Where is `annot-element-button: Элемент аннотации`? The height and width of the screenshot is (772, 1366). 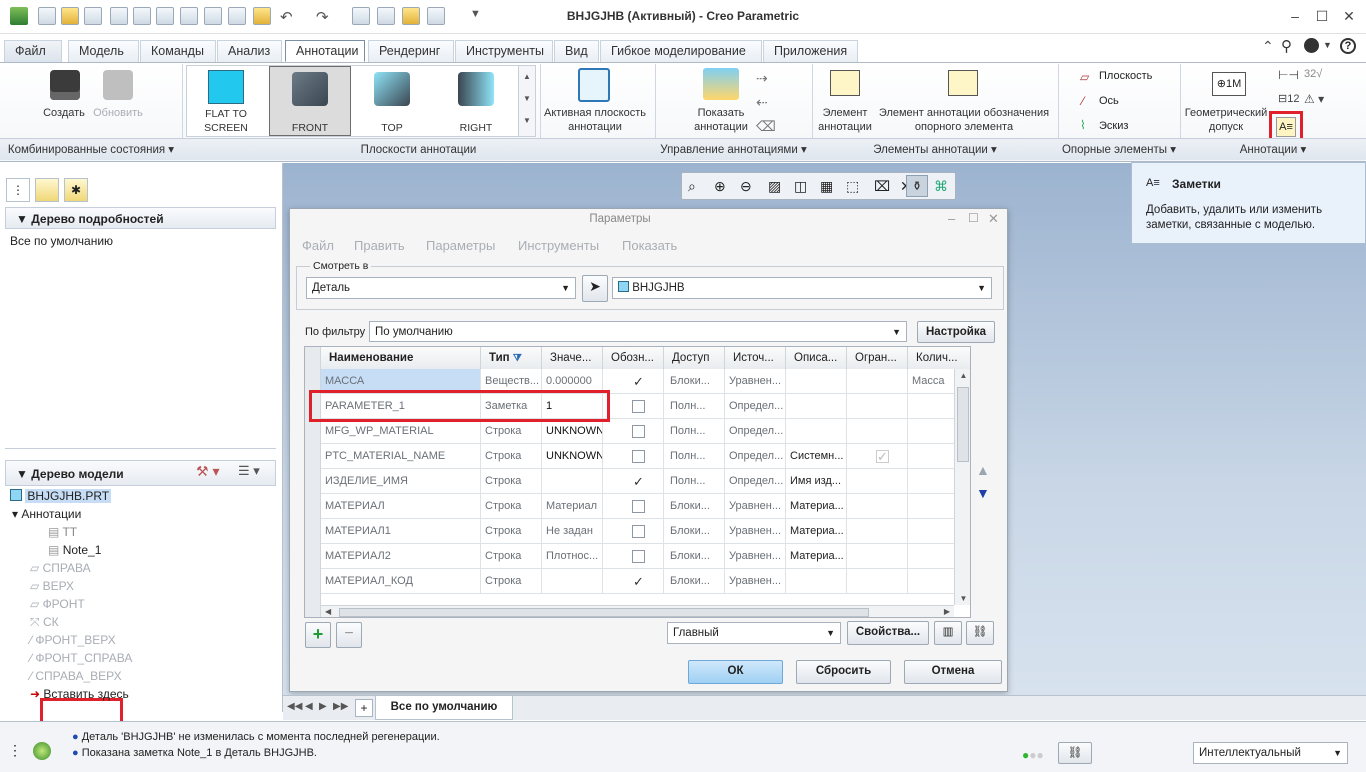
annot-element-button: Элемент аннотации is located at coordinates (845, 120).